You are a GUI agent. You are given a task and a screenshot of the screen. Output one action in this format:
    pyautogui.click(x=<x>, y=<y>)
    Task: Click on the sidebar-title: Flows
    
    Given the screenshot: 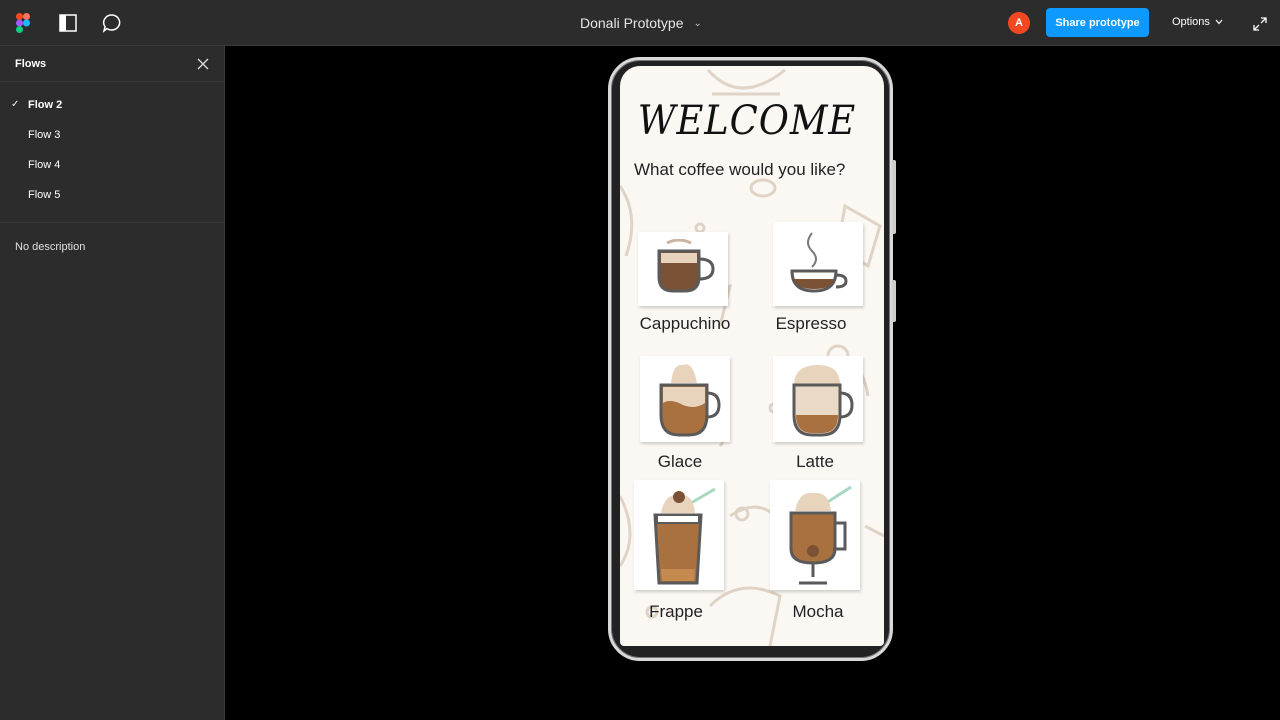 What is the action you would take?
    pyautogui.click(x=31, y=64)
    